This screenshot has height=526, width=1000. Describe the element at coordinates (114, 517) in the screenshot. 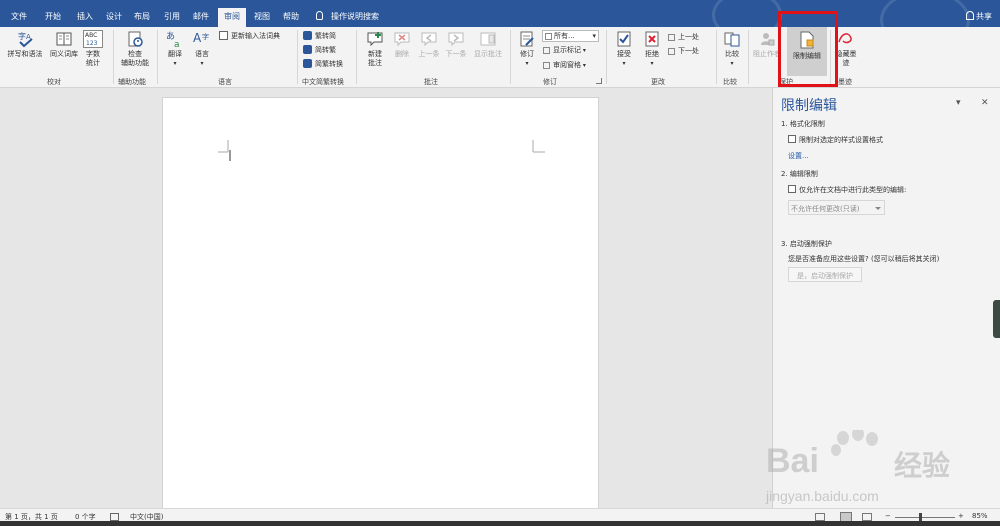

I see `proofing-status-icon` at that location.